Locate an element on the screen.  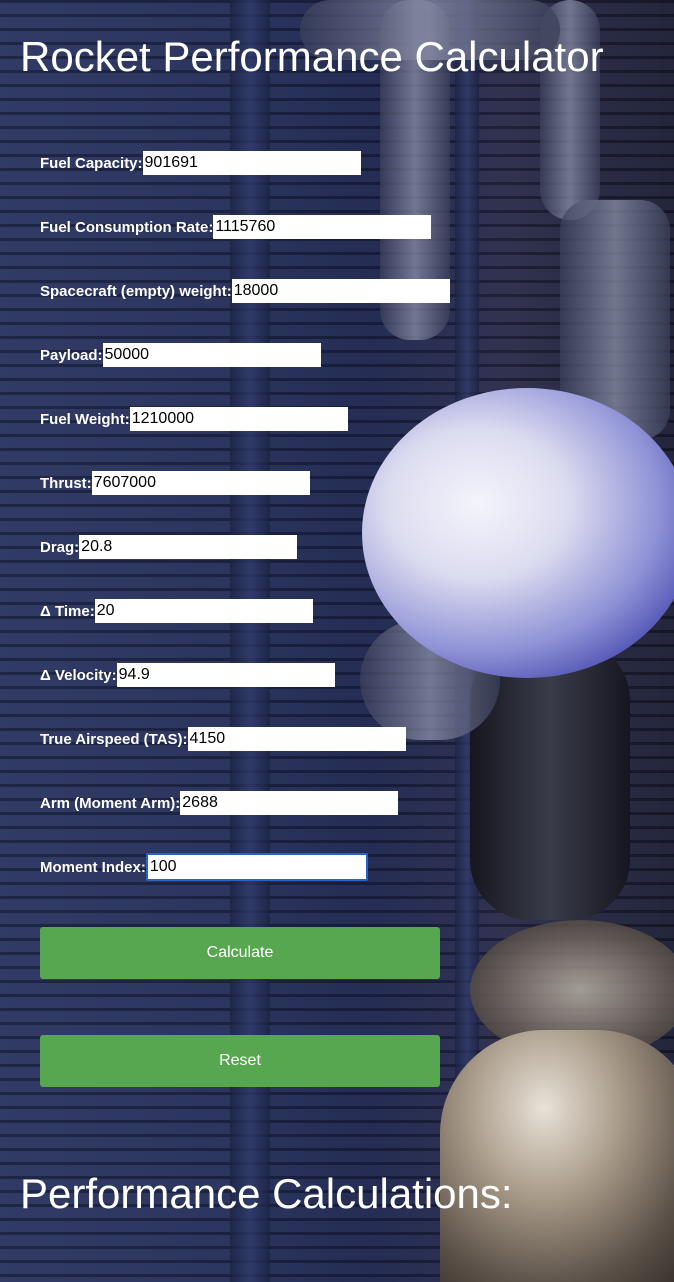
field-delta-time: Δ Time: is located at coordinates (176, 611).